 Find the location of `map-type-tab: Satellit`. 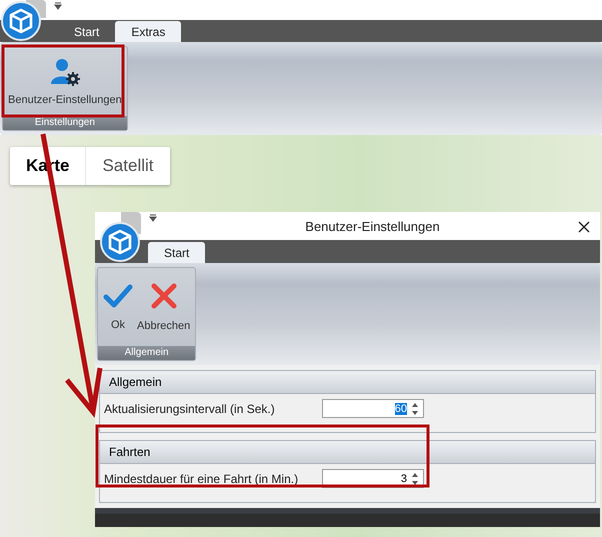

map-type-tab: Satellit is located at coordinates (128, 166).